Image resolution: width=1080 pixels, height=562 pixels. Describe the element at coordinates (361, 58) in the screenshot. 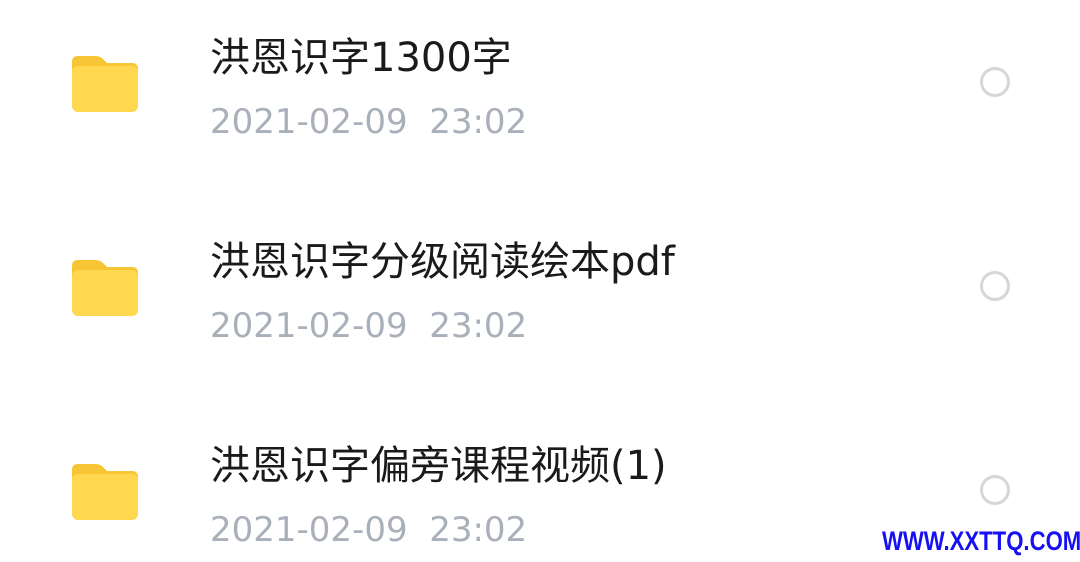

I see `file-name: 洪恩识字1300字` at that location.